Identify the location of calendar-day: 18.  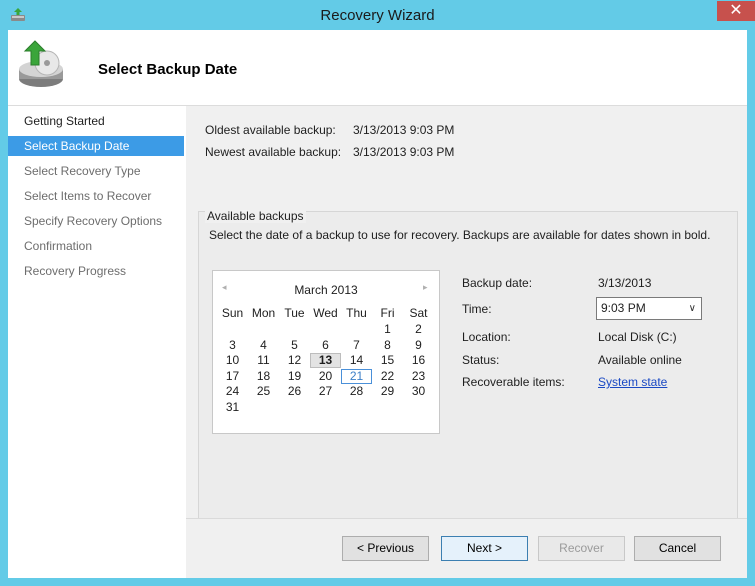
(263, 376).